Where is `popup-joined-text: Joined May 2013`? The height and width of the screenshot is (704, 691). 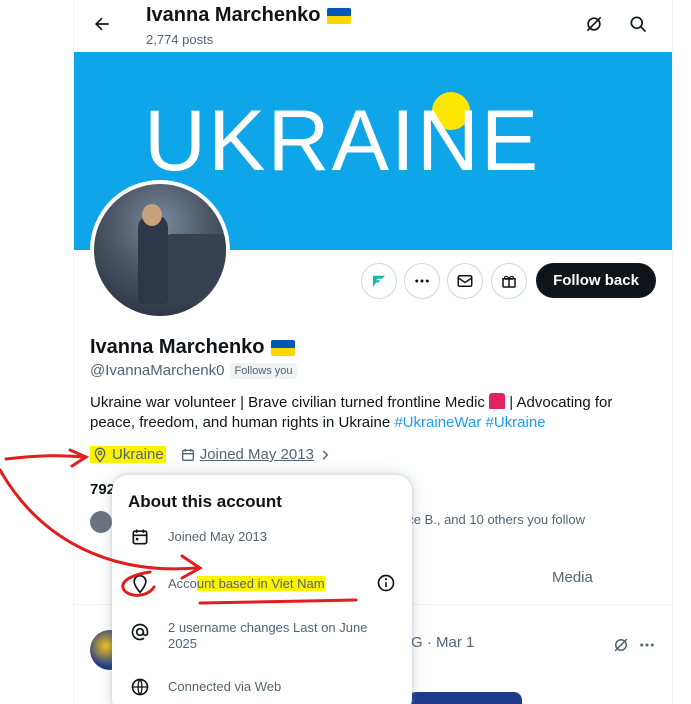
popup-joined-text: Joined May 2013 is located at coordinates (218, 536).